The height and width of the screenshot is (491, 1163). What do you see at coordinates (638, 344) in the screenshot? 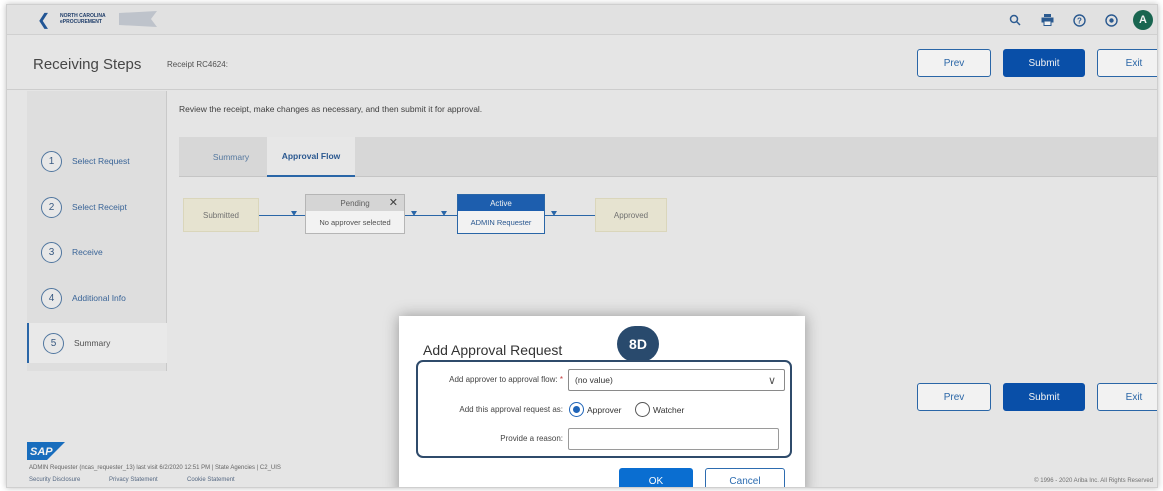
I see `step-badge: 8D` at bounding box center [638, 344].